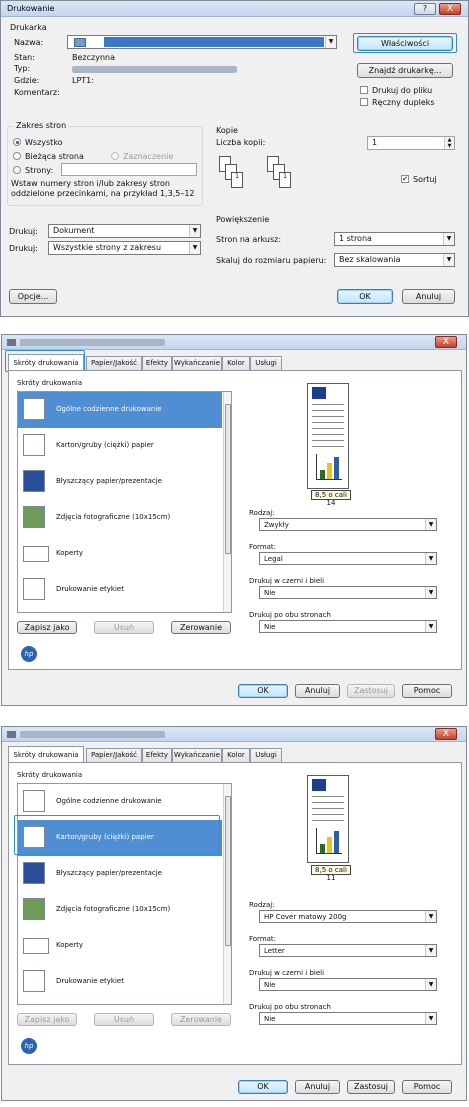  I want to click on print-what-select: Dokument ▼, so click(124, 231).